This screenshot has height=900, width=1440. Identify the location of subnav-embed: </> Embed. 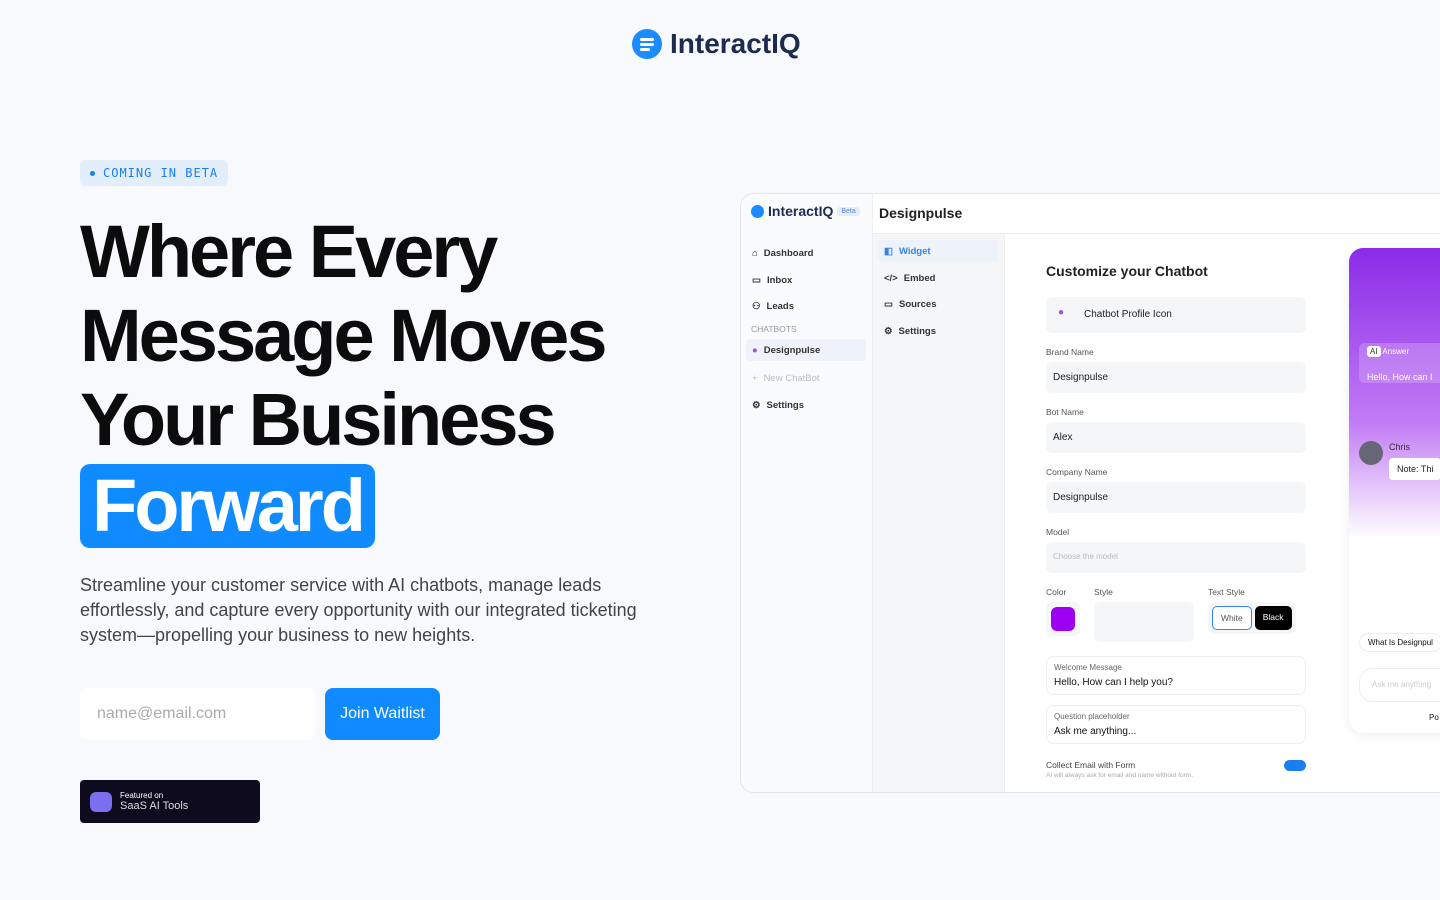
(938, 278).